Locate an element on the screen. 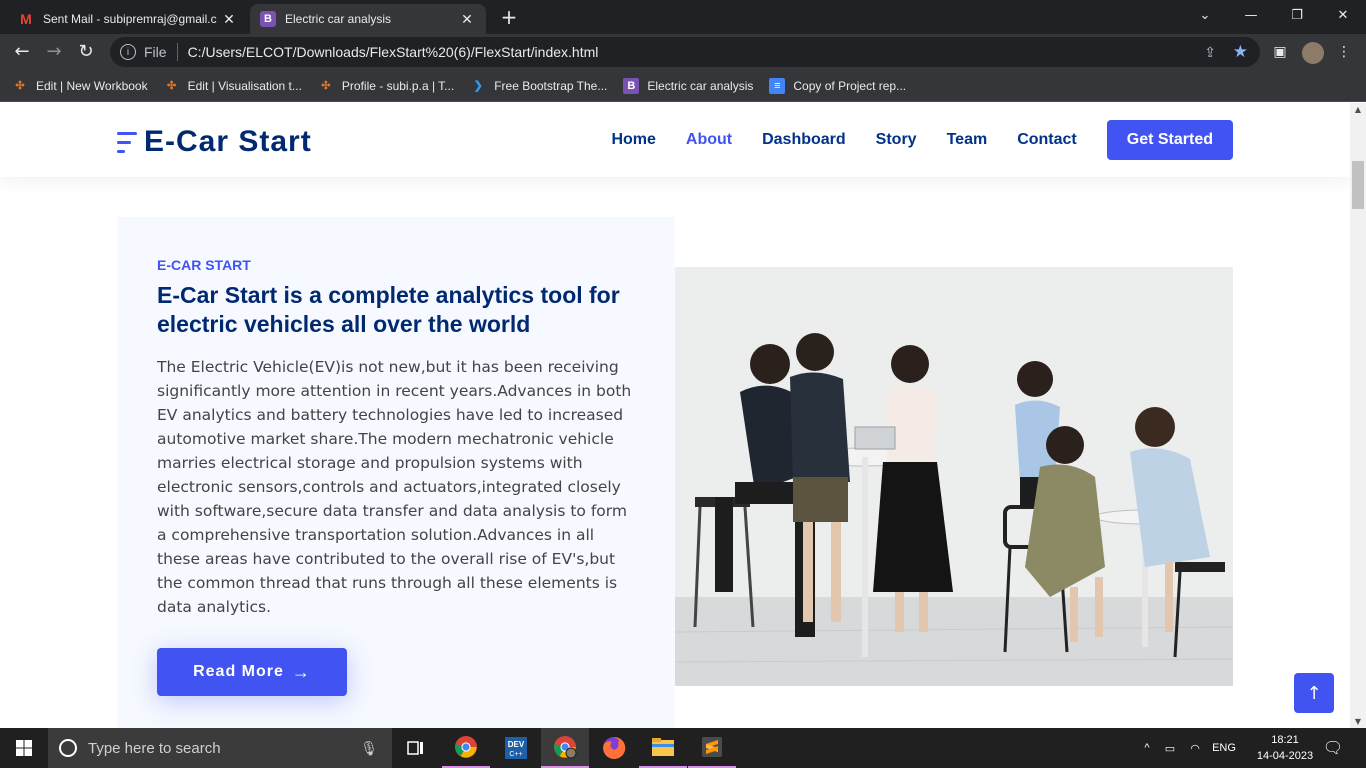 The height and width of the screenshot is (768, 1366). bootstrap-made-icon: ❯ is located at coordinates (478, 86).